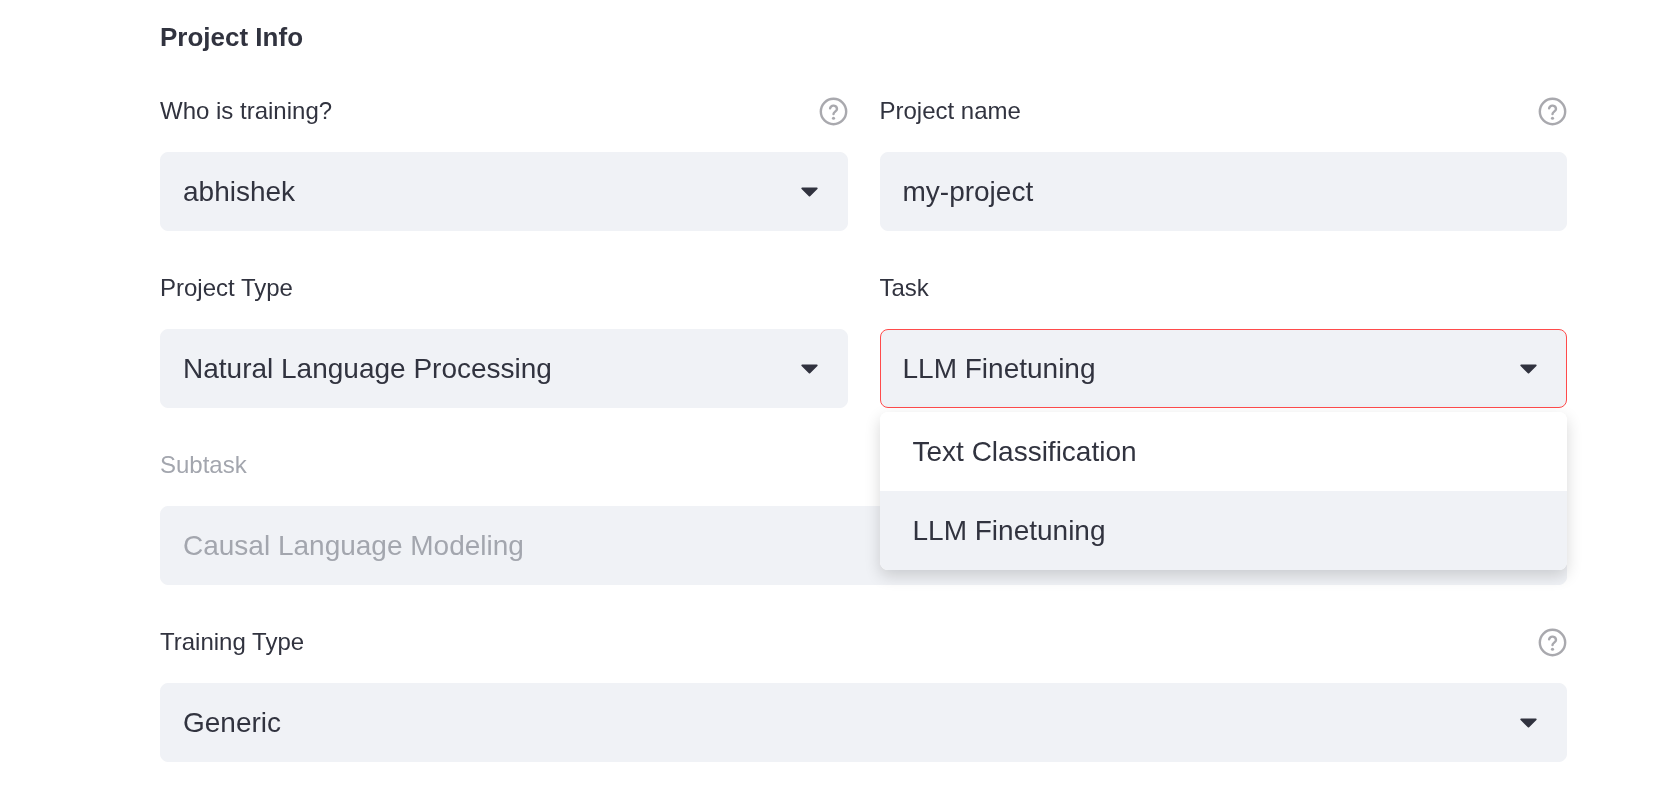  I want to click on menu-option: LLM Finetuning, so click(1223, 530).